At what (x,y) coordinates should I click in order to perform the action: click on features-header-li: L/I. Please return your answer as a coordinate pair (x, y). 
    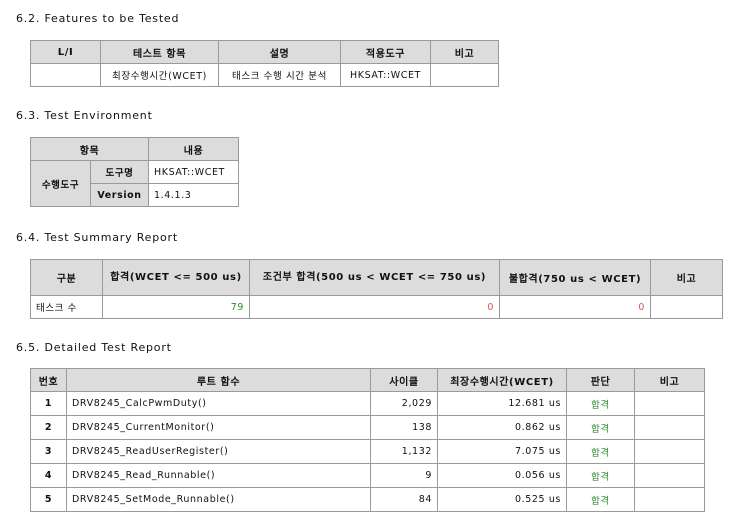
    Looking at the image, I should click on (65, 52).